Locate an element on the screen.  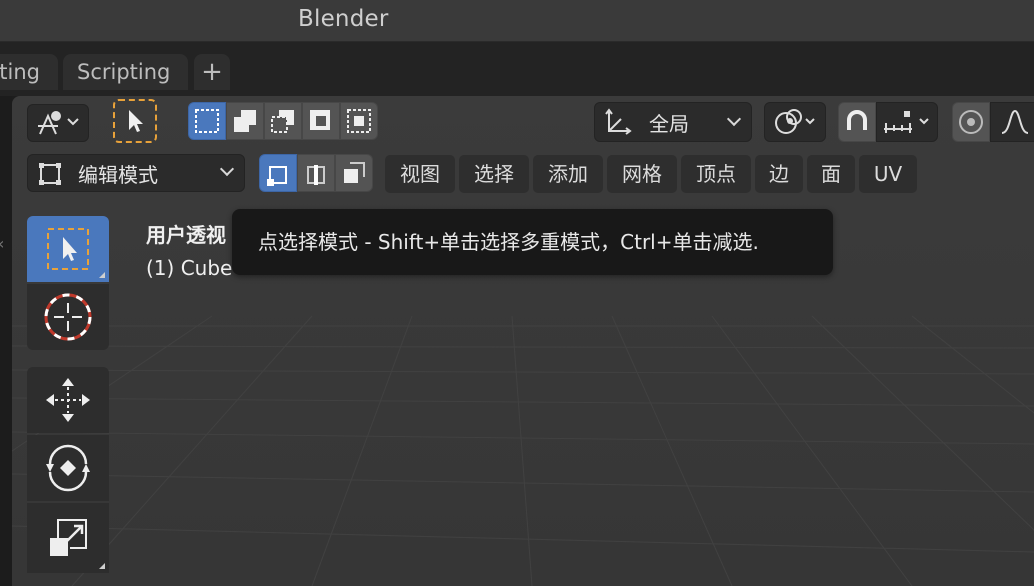
workspace-tab-partial: ting is located at coordinates (29, 72).